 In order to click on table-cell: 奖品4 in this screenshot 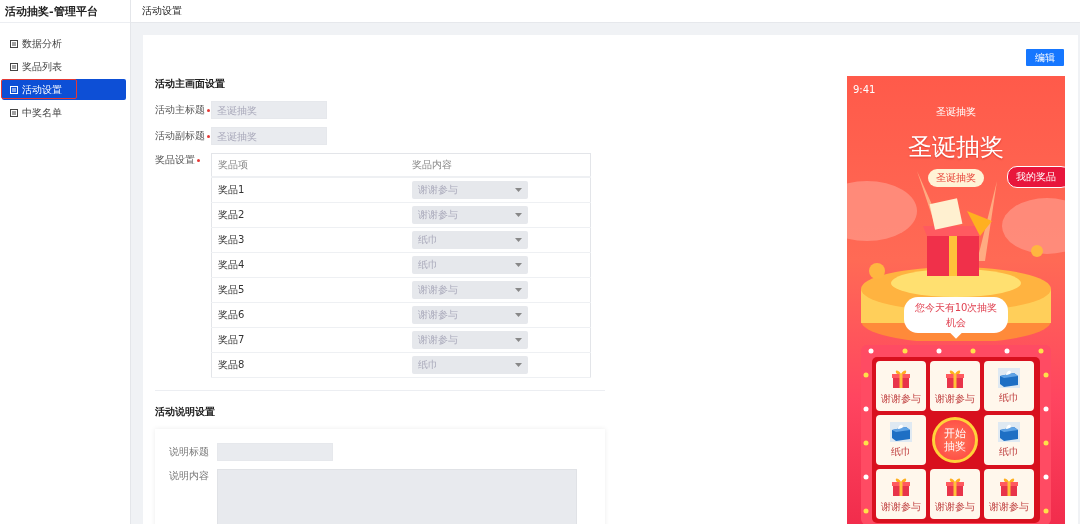, I will do `click(231, 264)`.